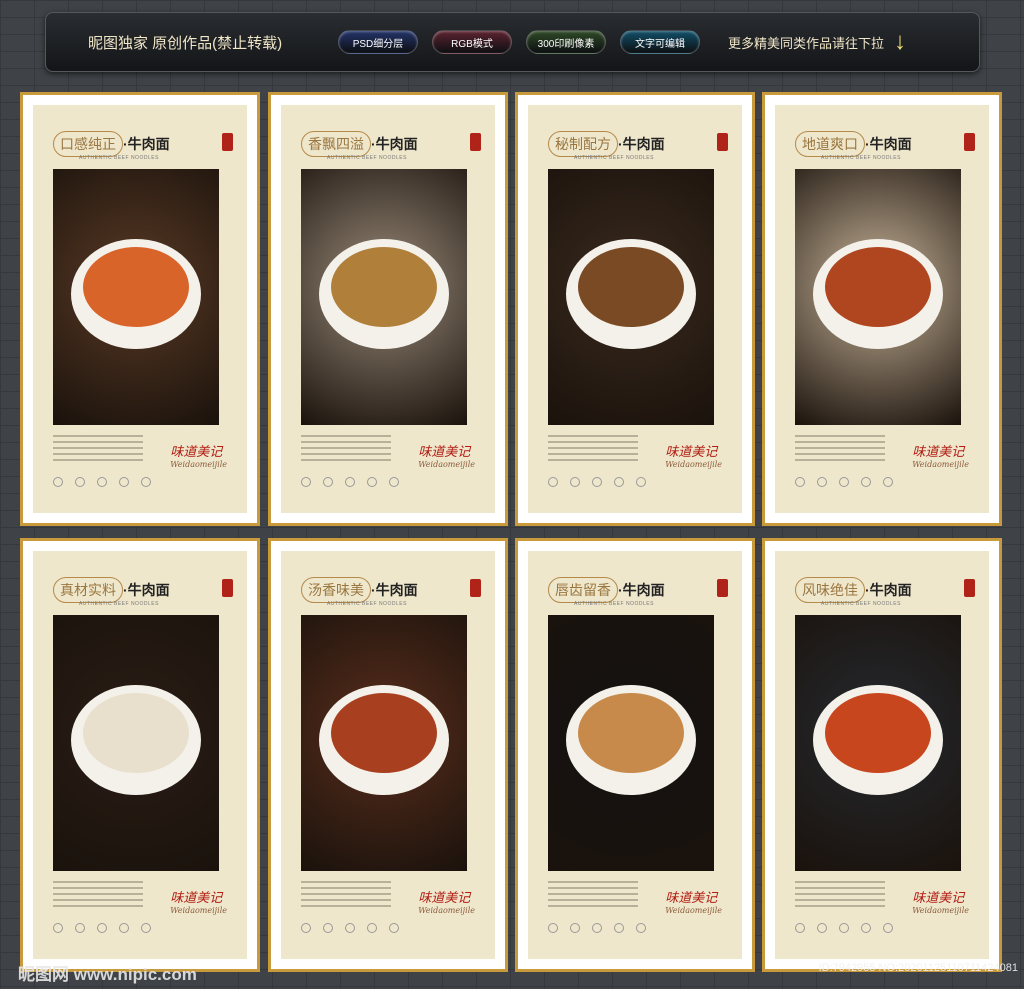 The height and width of the screenshot is (989, 1024). Describe the element at coordinates (336, 144) in the screenshot. I see `poster-title: 香飘四溢` at that location.